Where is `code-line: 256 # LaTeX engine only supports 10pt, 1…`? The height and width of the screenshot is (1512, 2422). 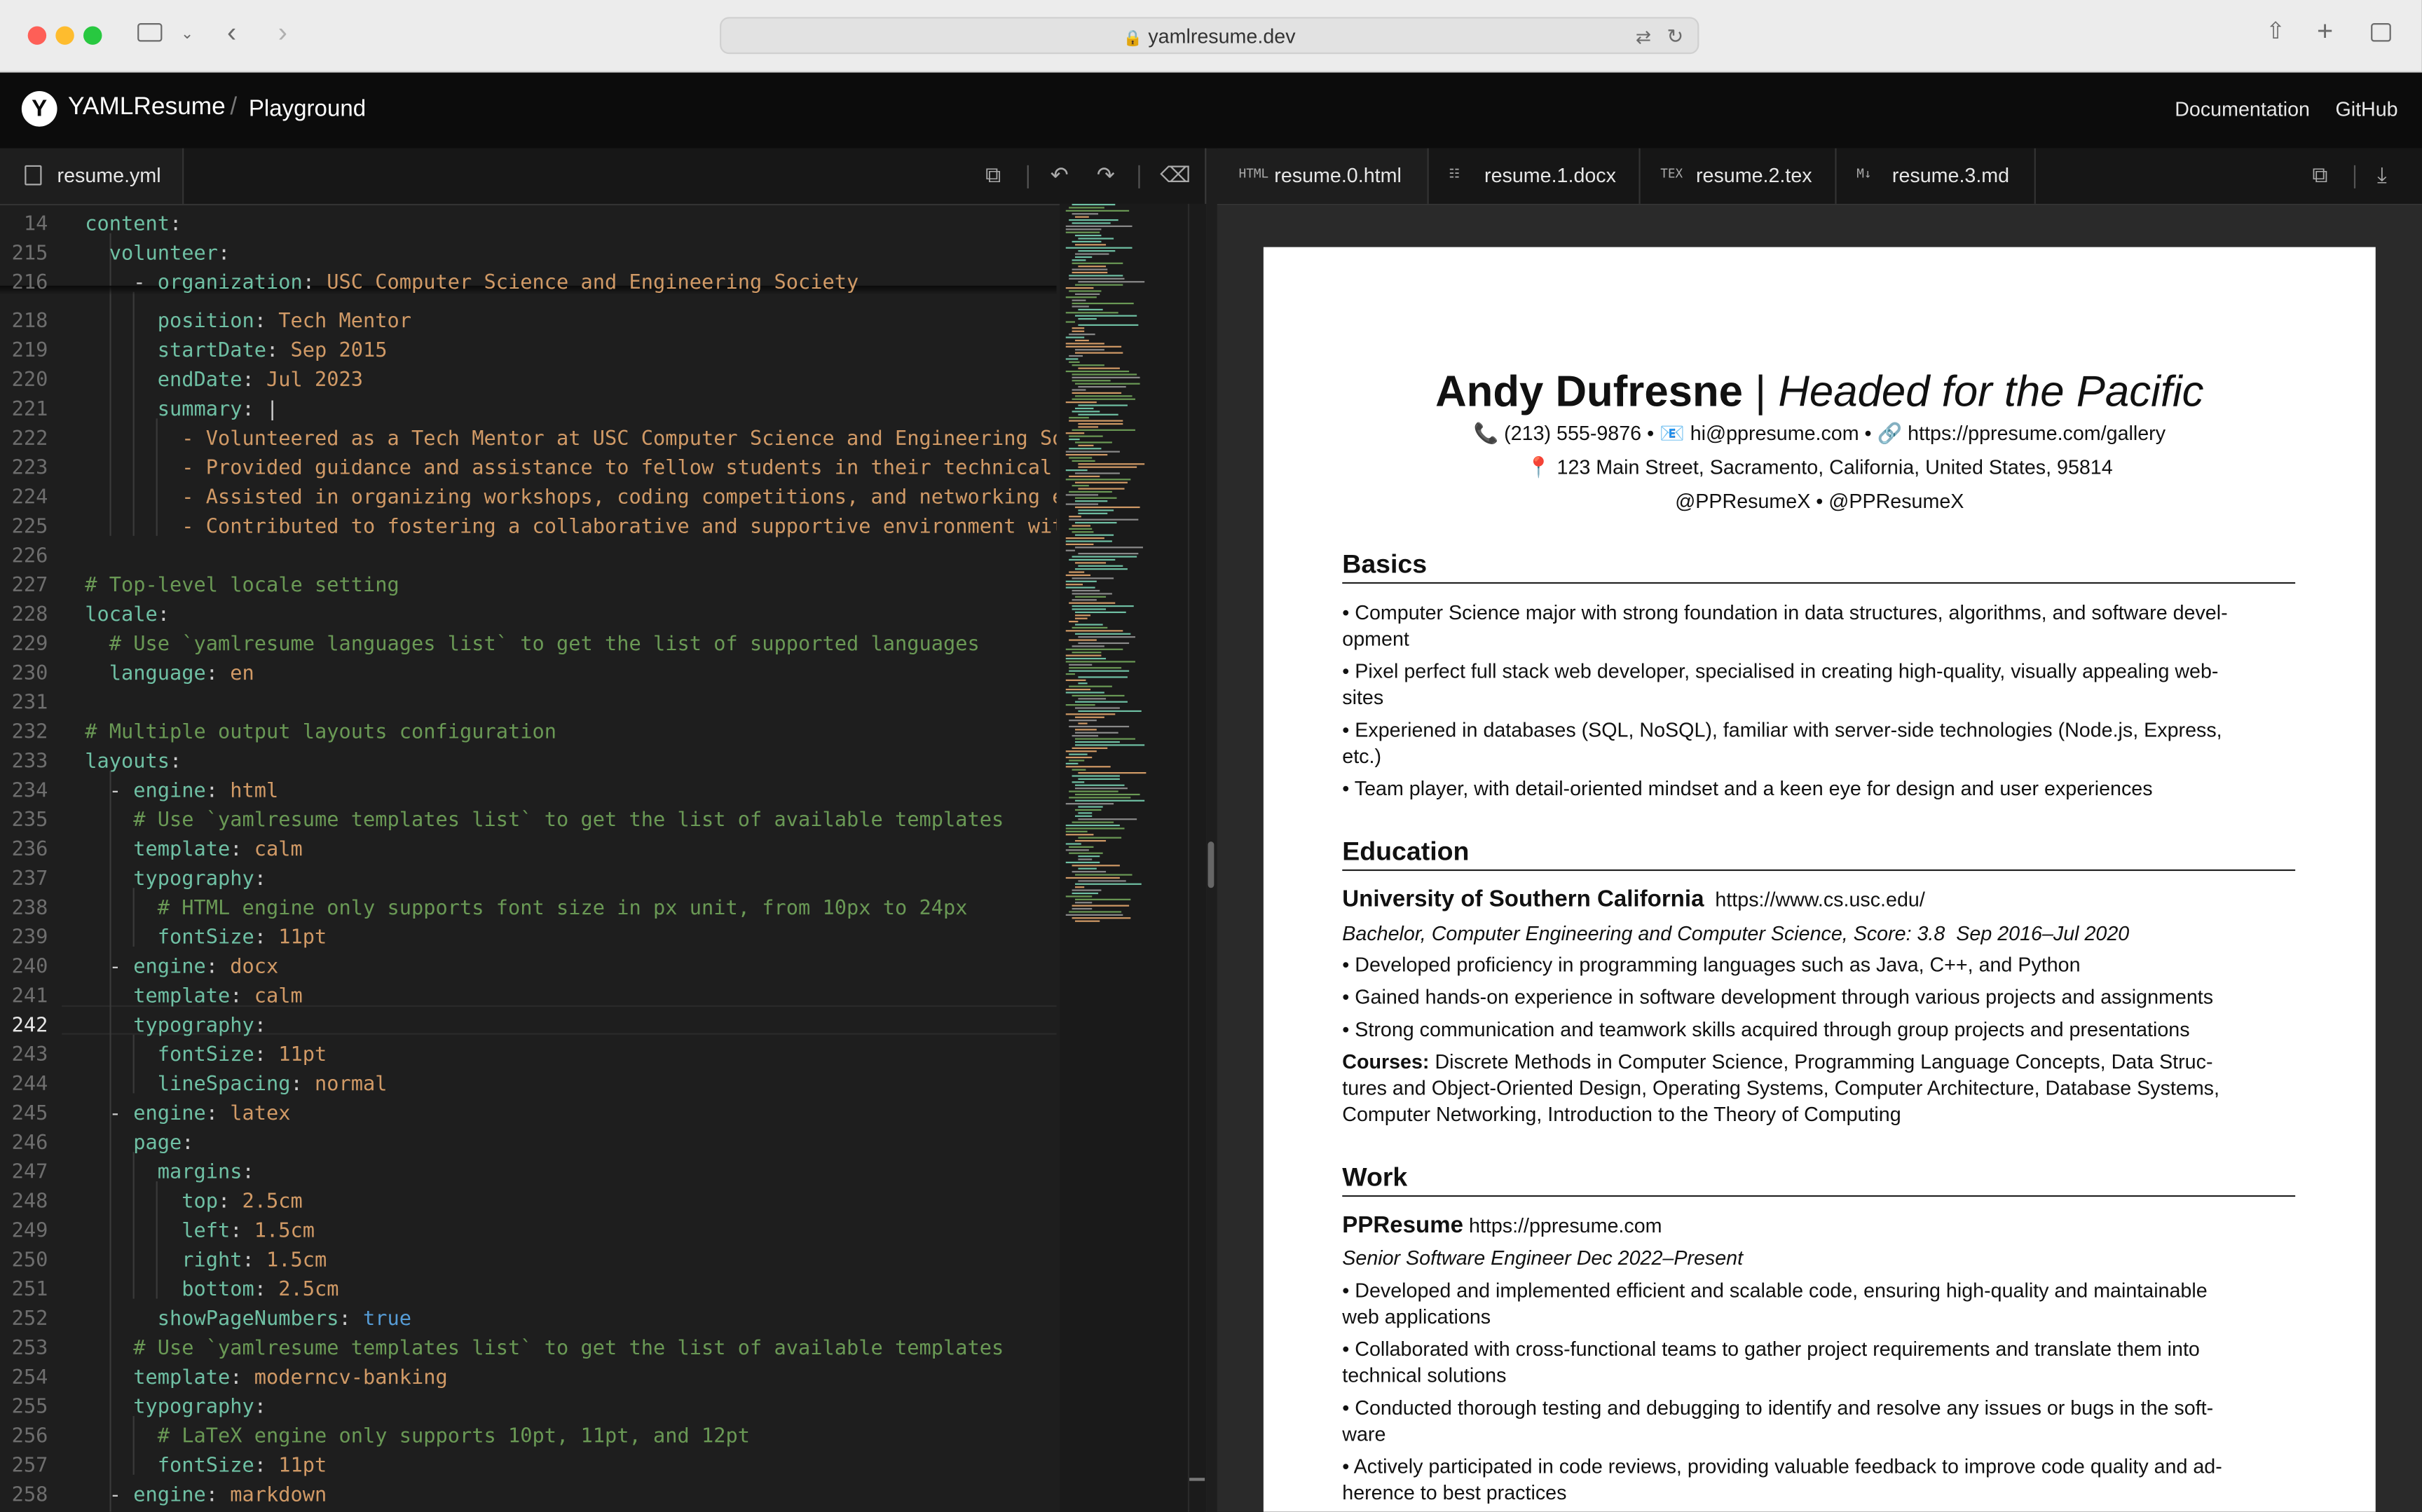
code-line: 256 # LaTeX engine only supports 10pt, 1… is located at coordinates (528, 1437).